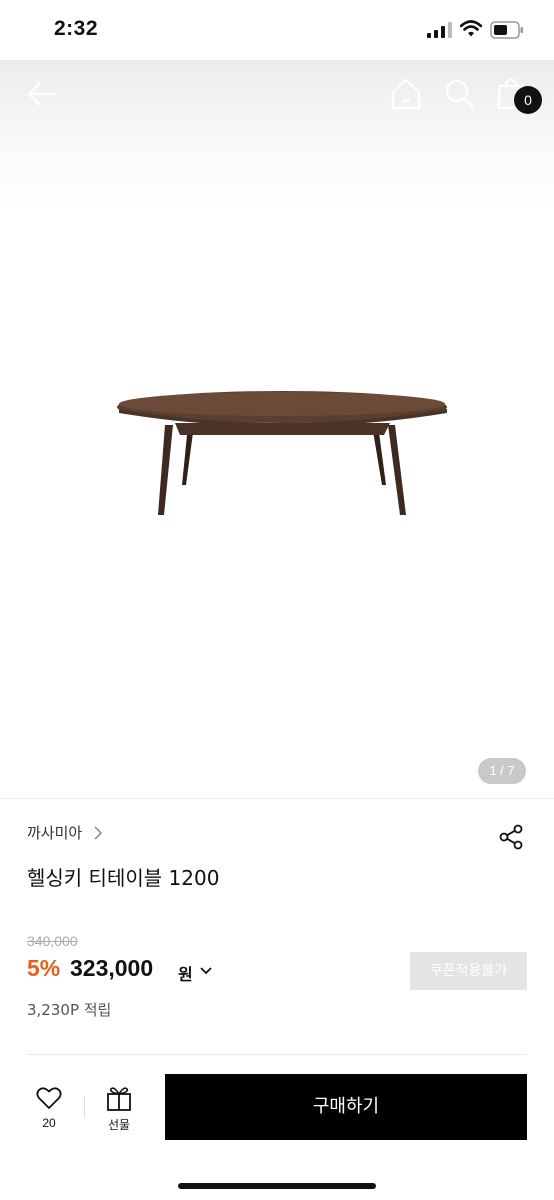  What do you see at coordinates (282, 453) in the screenshot?
I see `product-image-table` at bounding box center [282, 453].